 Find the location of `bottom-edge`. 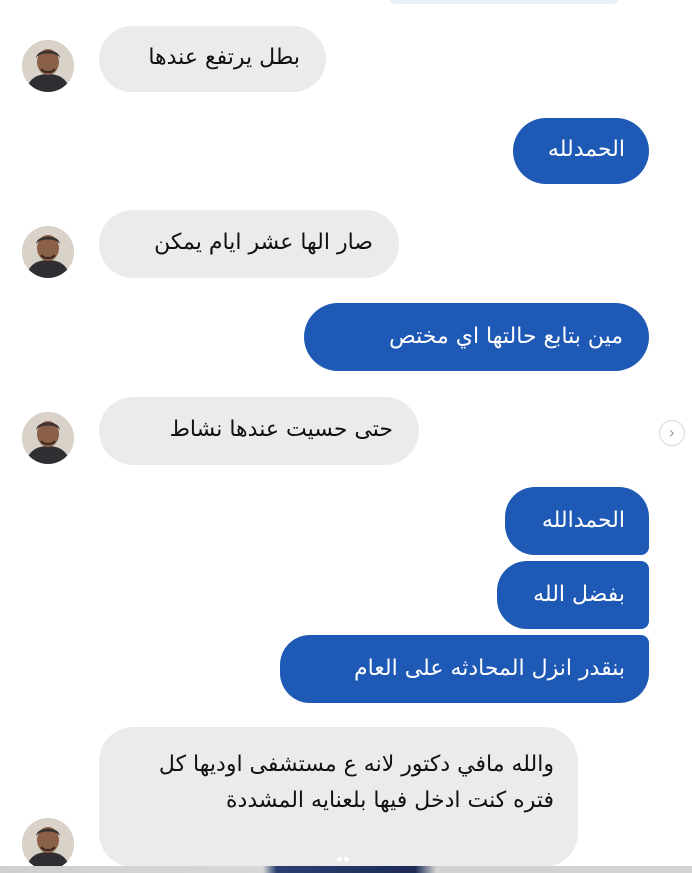

bottom-edge is located at coordinates (346, 869).